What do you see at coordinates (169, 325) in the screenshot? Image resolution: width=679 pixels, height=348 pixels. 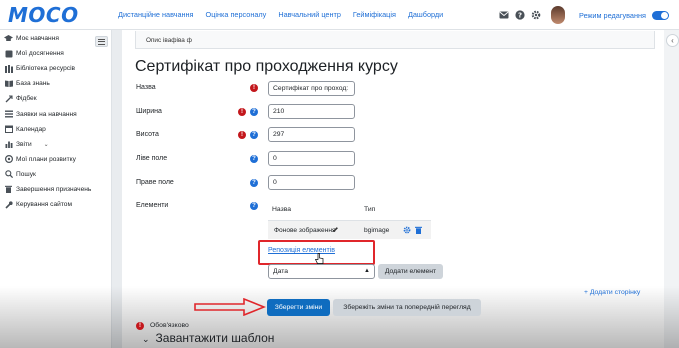 I see `required-note: Обов'язково` at bounding box center [169, 325].